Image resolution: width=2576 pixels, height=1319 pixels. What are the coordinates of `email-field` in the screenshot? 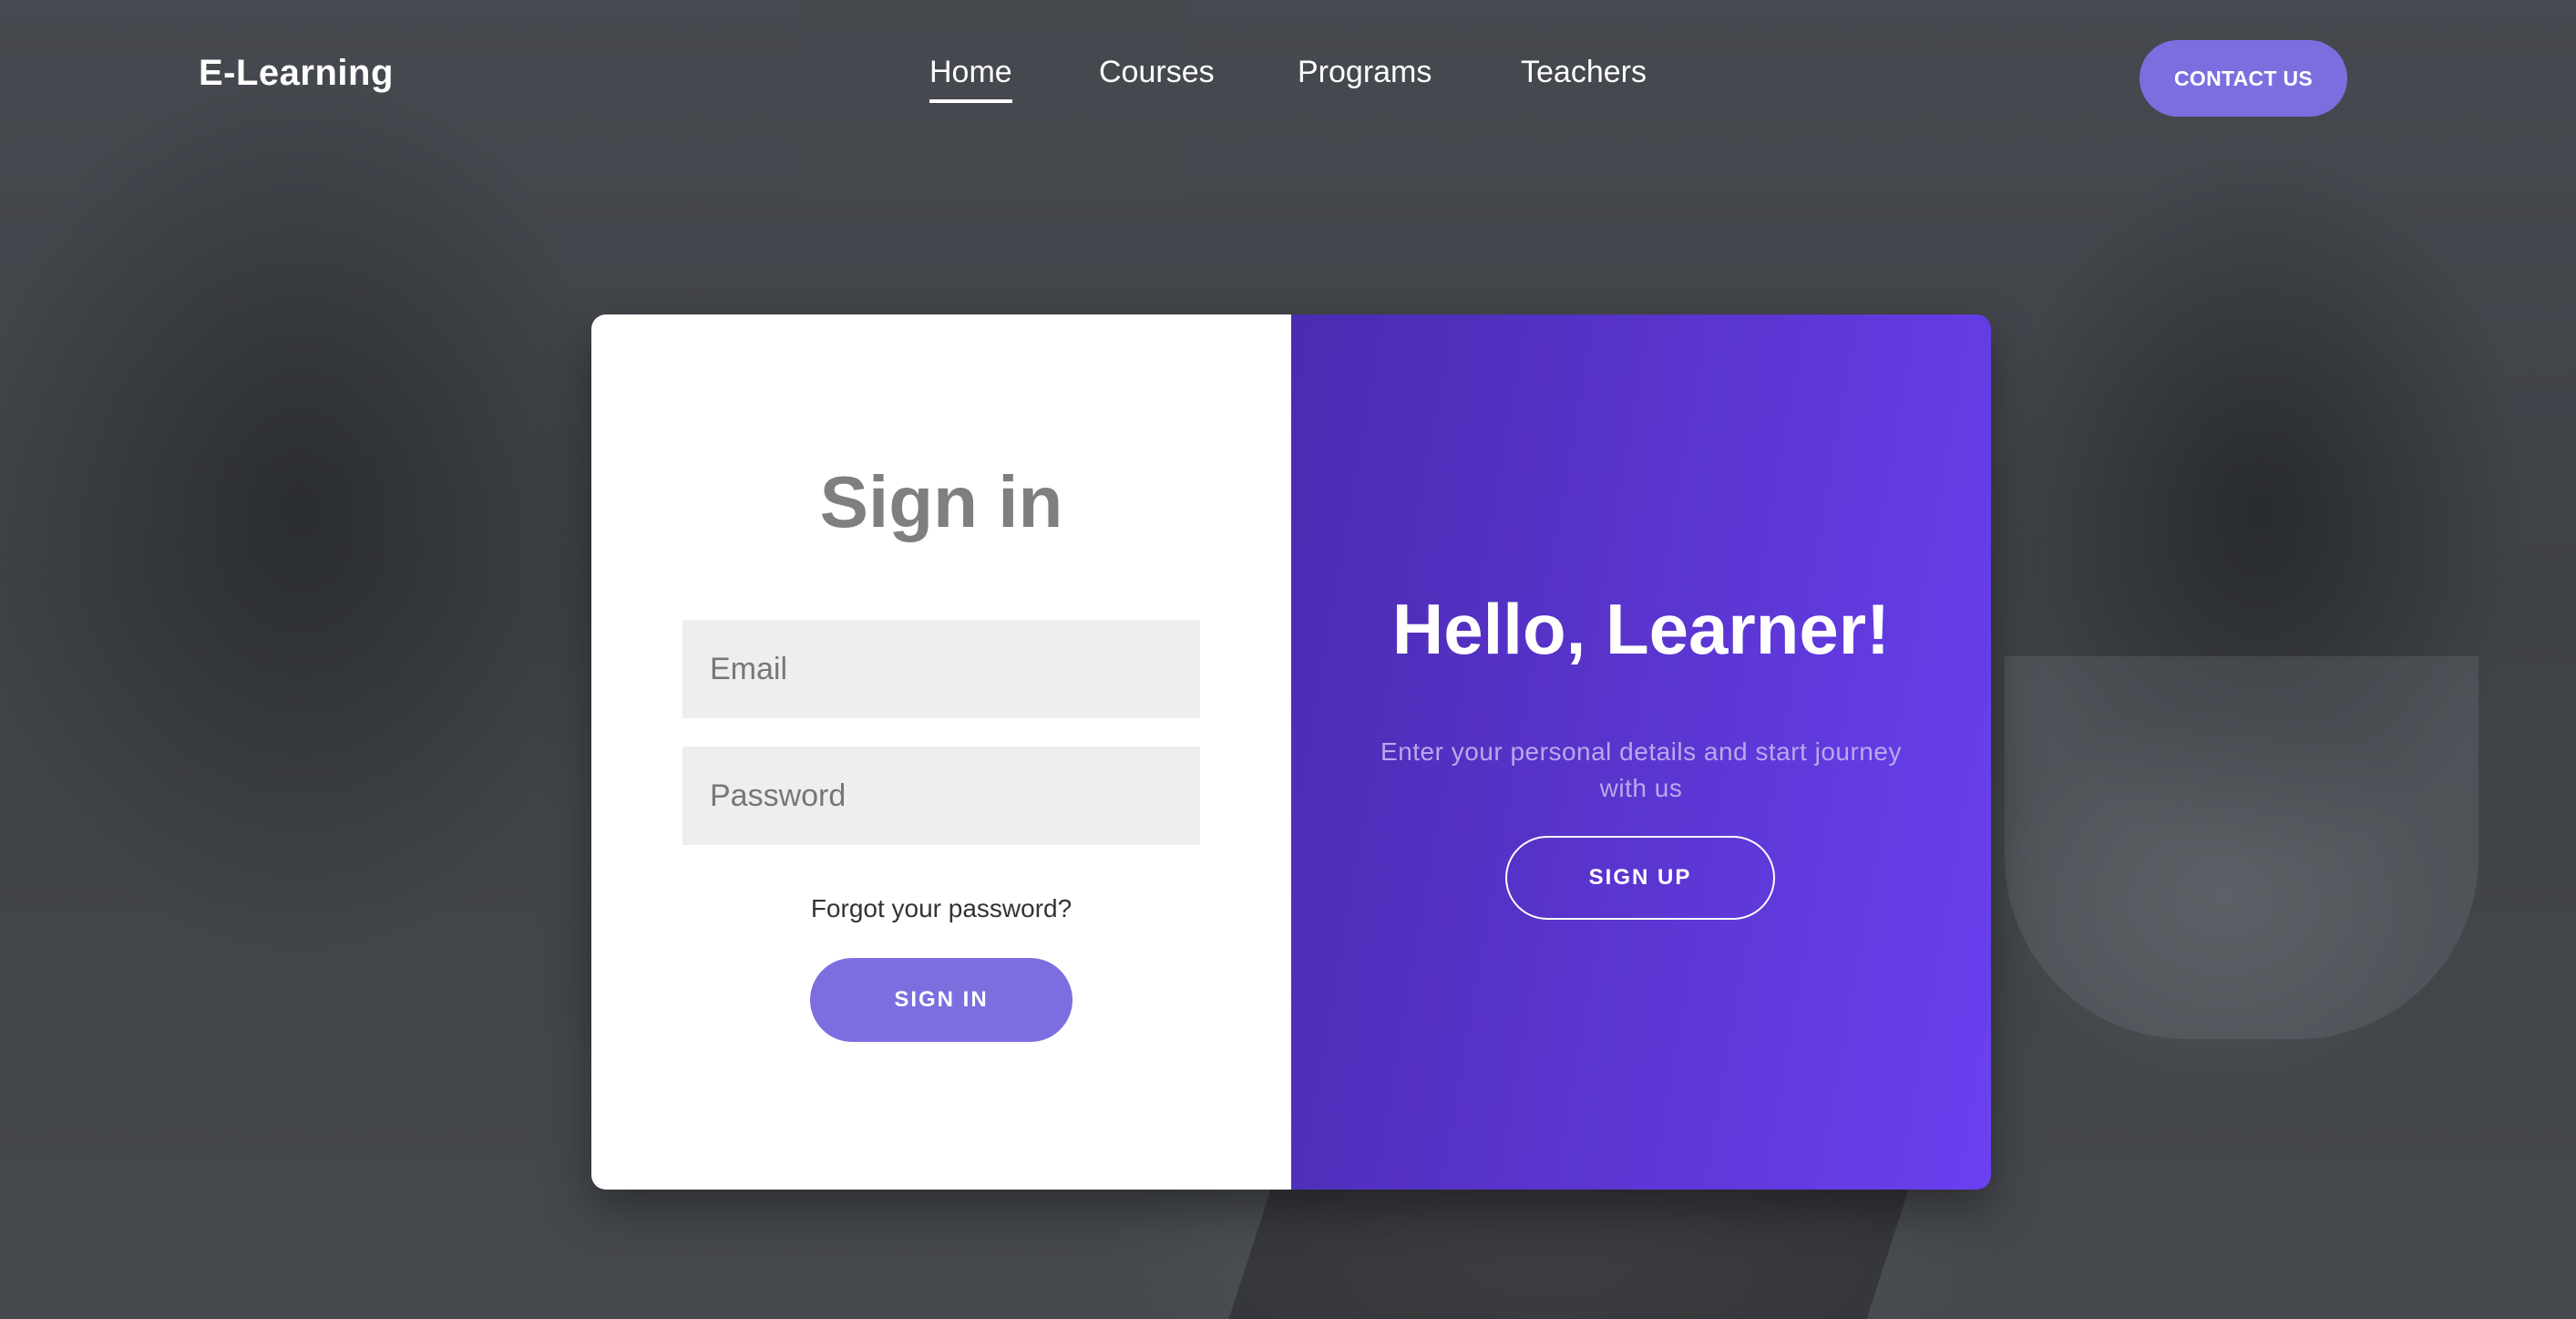 It's located at (941, 669).